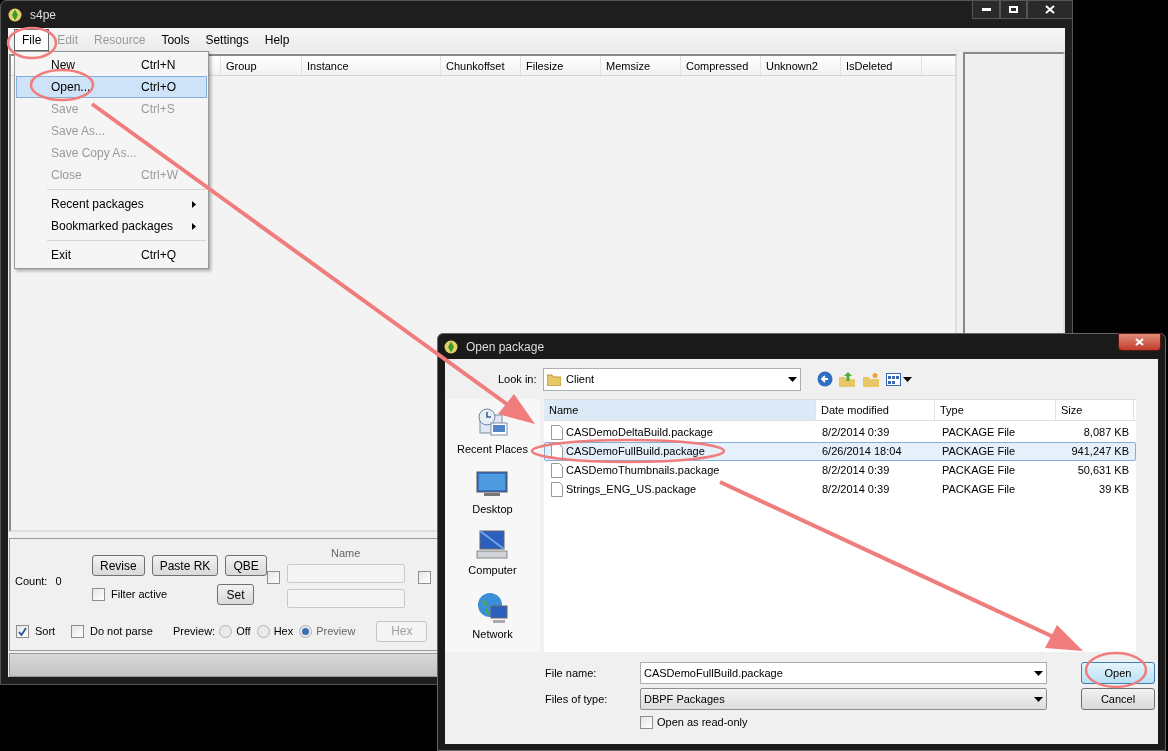 The height and width of the screenshot is (751, 1168). Describe the element at coordinates (577, 699) in the screenshot. I see `file-type-label: Files of type:` at that location.